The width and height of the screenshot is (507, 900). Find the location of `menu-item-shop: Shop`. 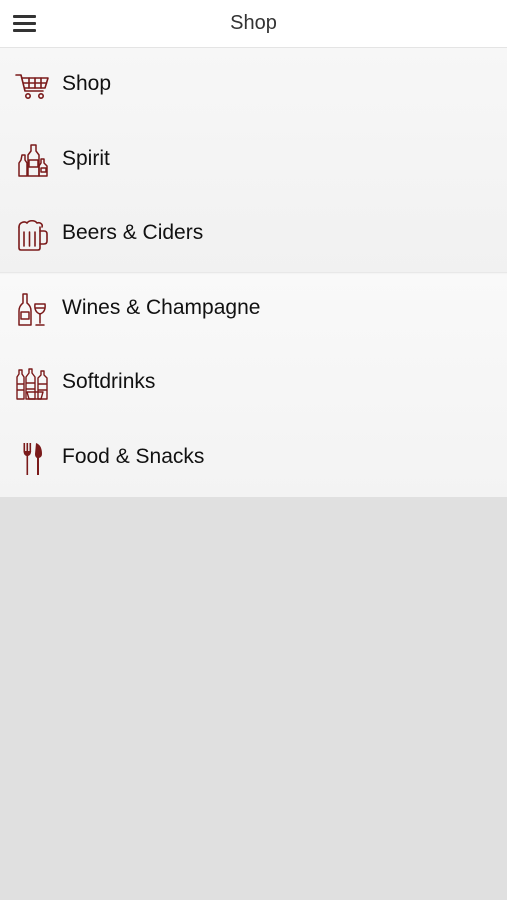

menu-item-shop: Shop is located at coordinates (253, 85).